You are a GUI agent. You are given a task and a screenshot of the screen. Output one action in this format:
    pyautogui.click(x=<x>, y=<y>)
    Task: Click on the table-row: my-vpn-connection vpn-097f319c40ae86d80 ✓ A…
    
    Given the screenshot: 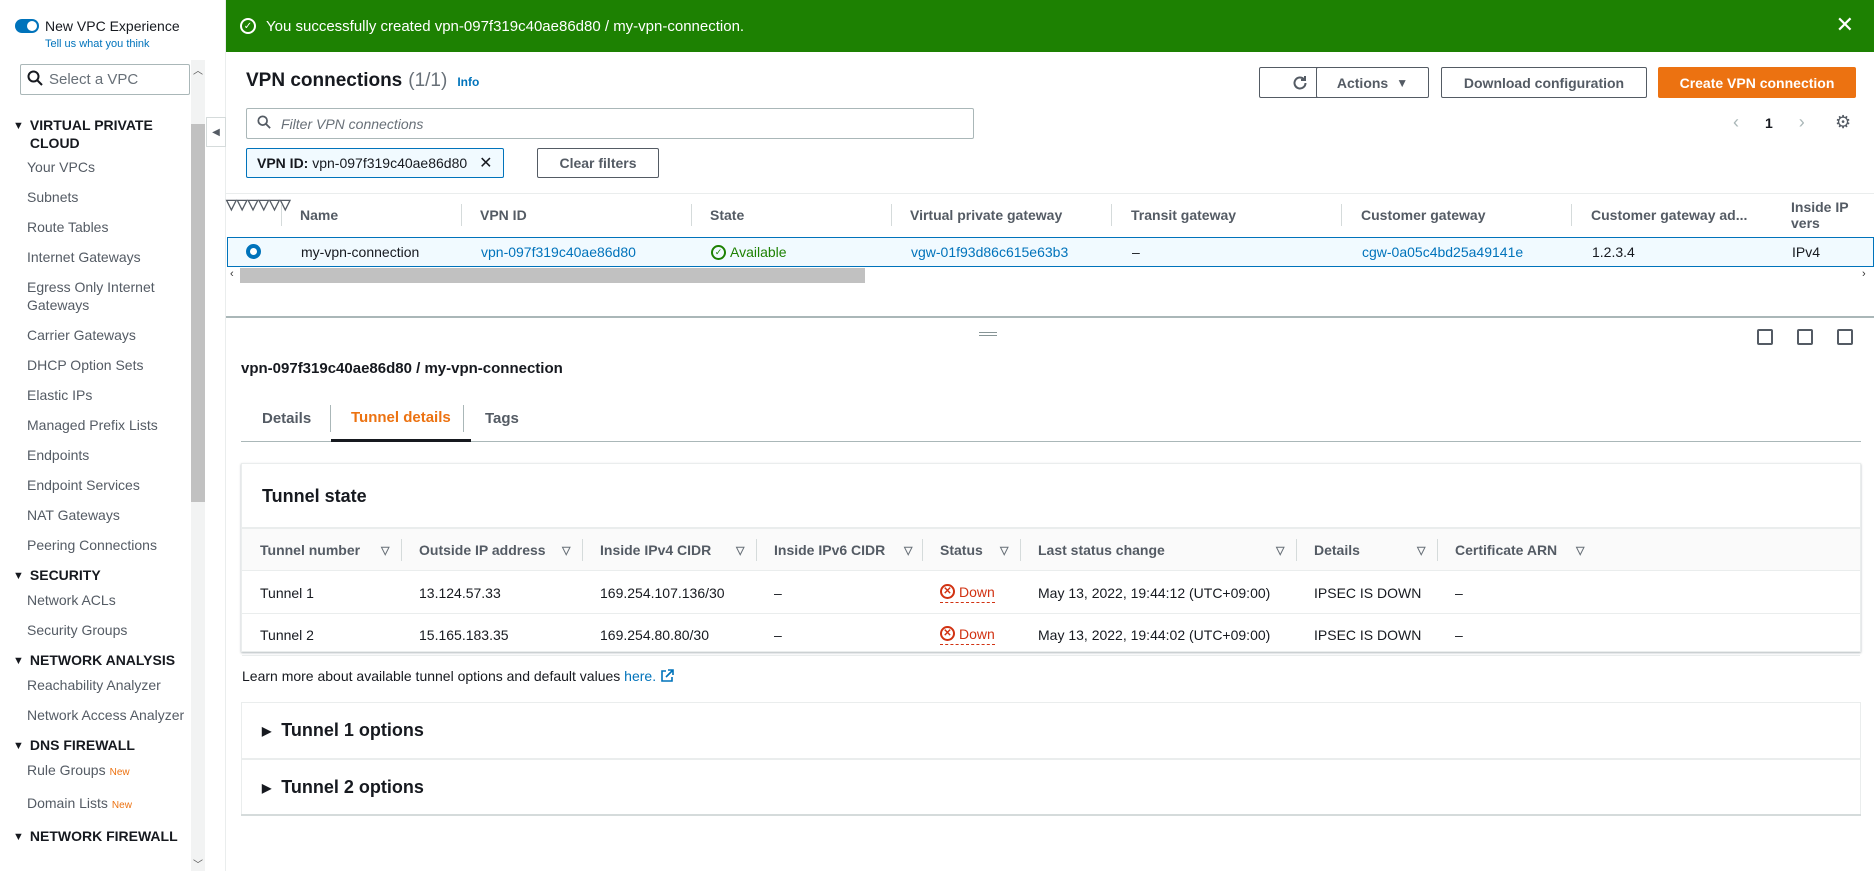 What is the action you would take?
    pyautogui.click(x=1050, y=252)
    